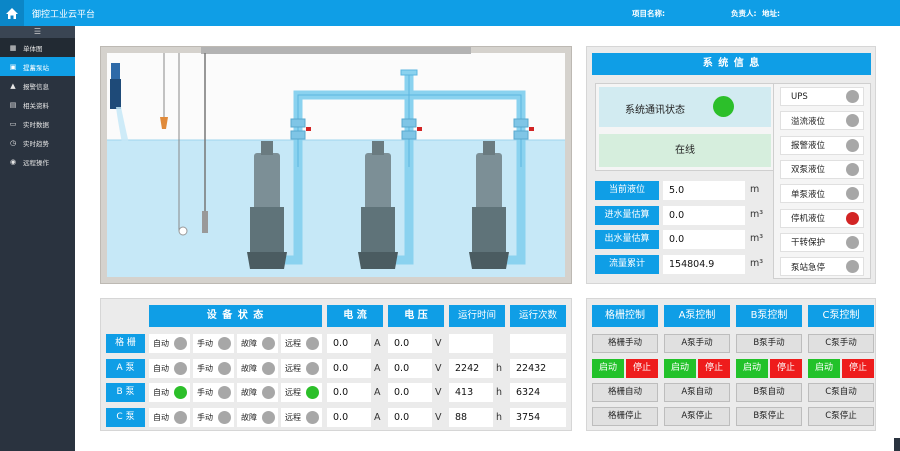  What do you see at coordinates (808, 267) in the screenshot?
I see `indicator-label: 泵站急停` at bounding box center [808, 267].